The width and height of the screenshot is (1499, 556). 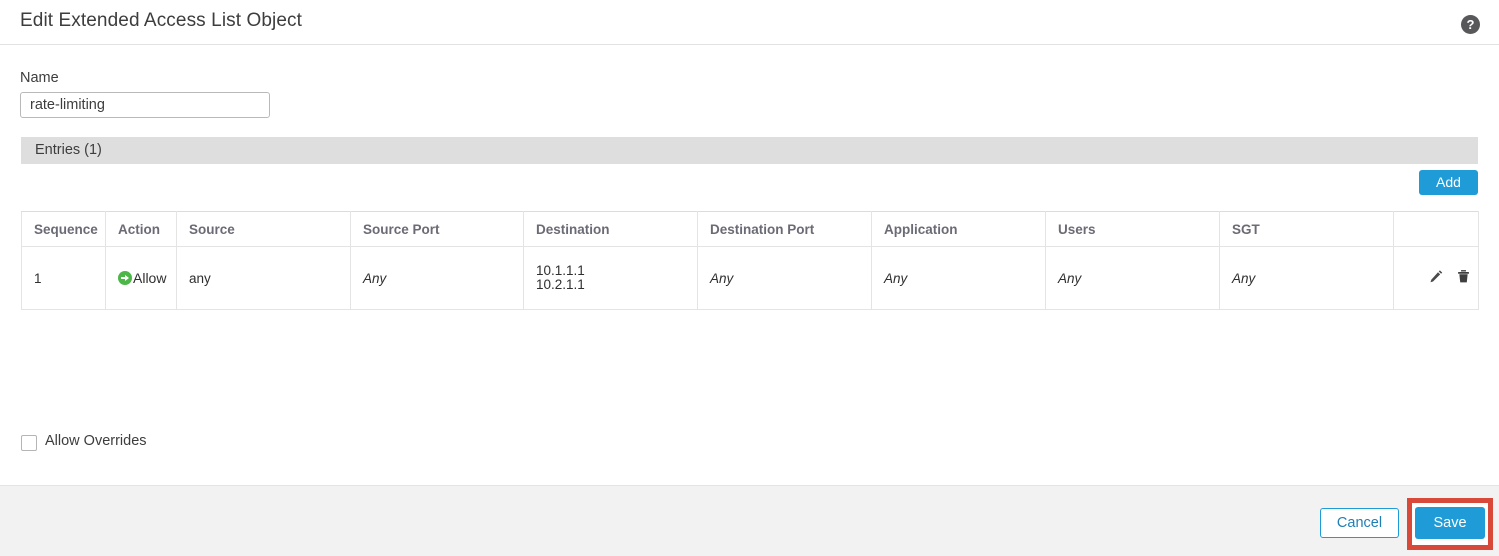 What do you see at coordinates (784, 229) in the screenshot?
I see `column-header-destination-port: Destination Port` at bounding box center [784, 229].